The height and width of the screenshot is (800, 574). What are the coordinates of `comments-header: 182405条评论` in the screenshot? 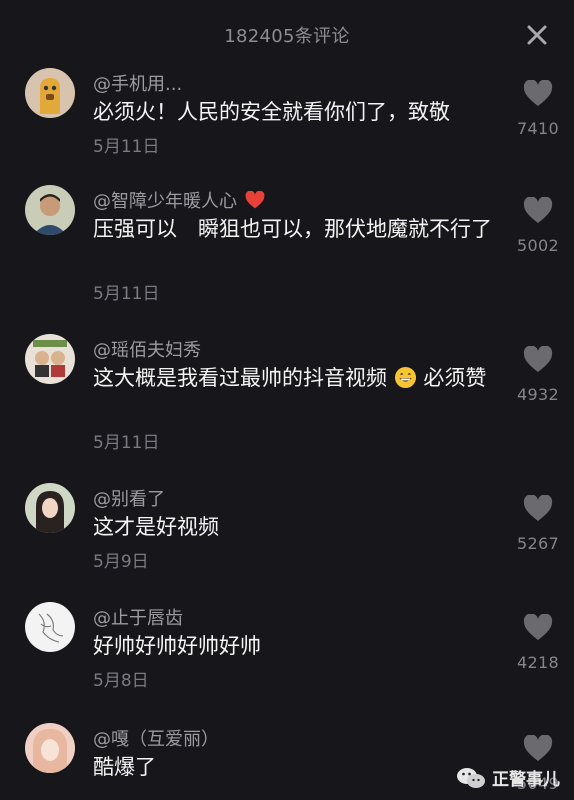 It's located at (287, 34).